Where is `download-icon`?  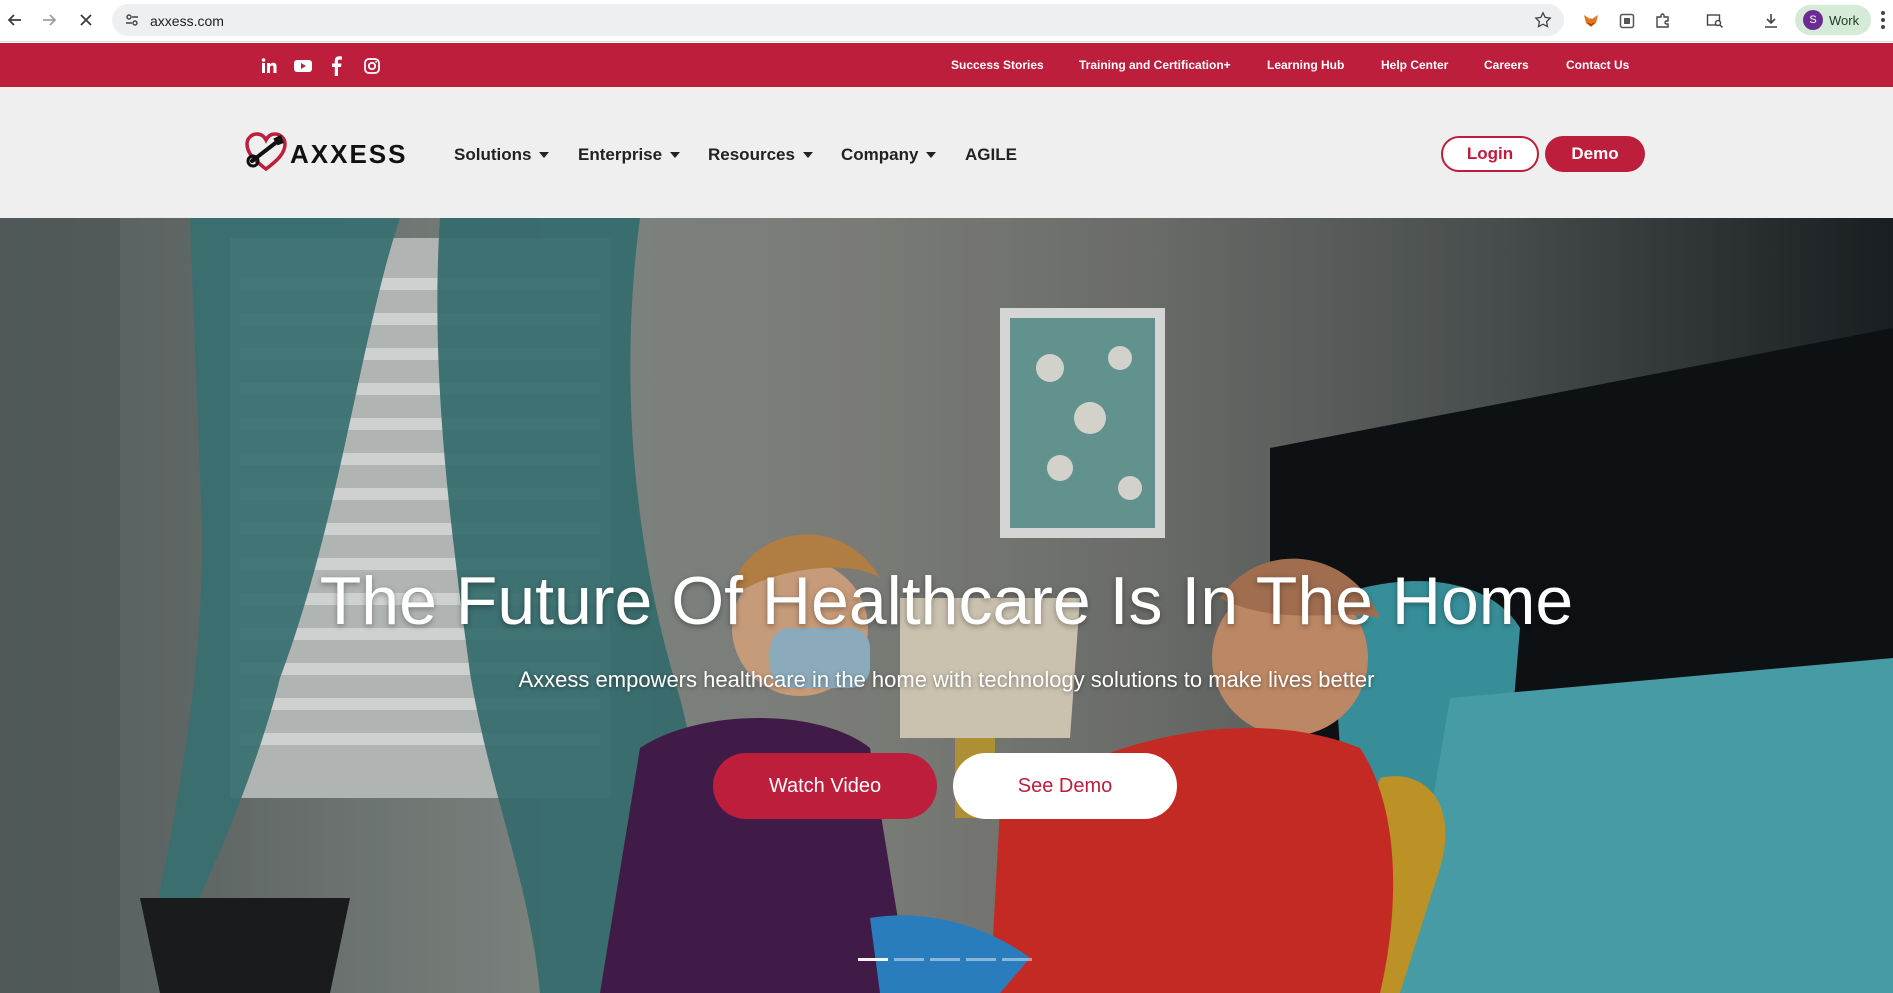
download-icon is located at coordinates (1771, 21).